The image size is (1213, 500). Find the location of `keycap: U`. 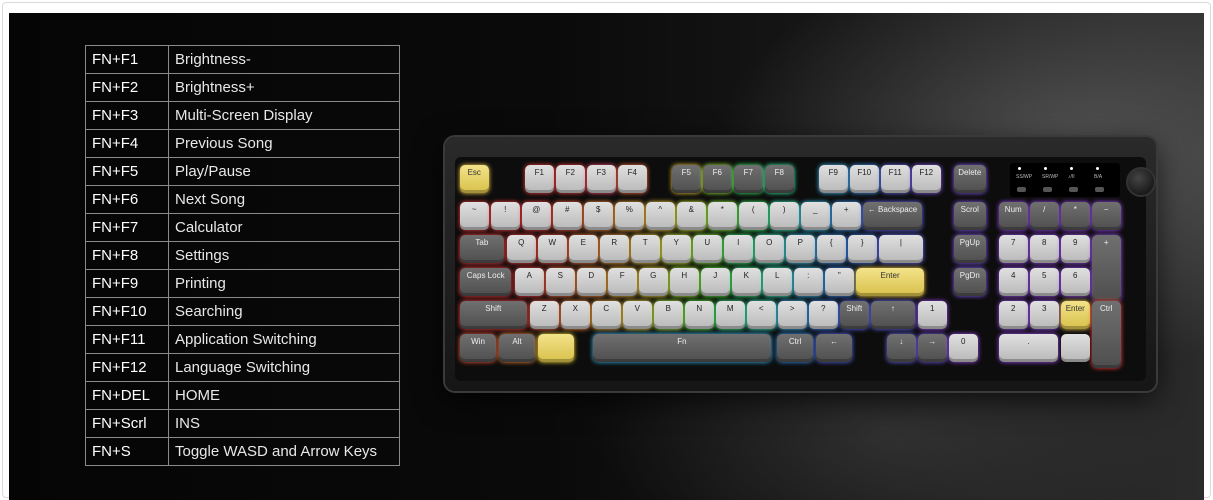

keycap: U is located at coordinates (707, 249).